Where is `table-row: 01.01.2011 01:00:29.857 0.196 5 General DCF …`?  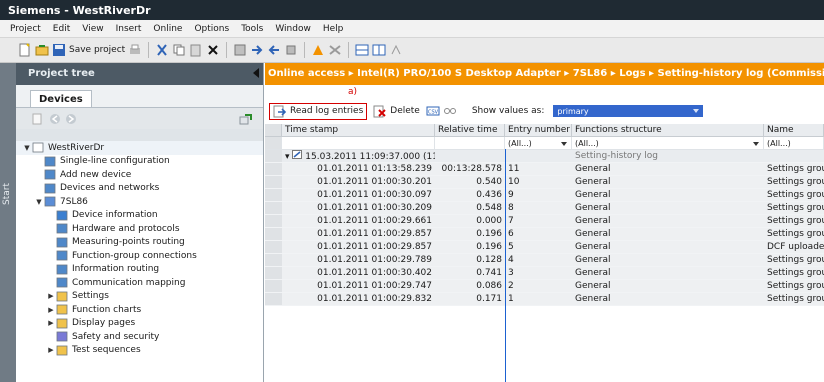 table-row: 01.01.2011 01:00:29.857 0.196 5 General DCF … is located at coordinates (544, 247).